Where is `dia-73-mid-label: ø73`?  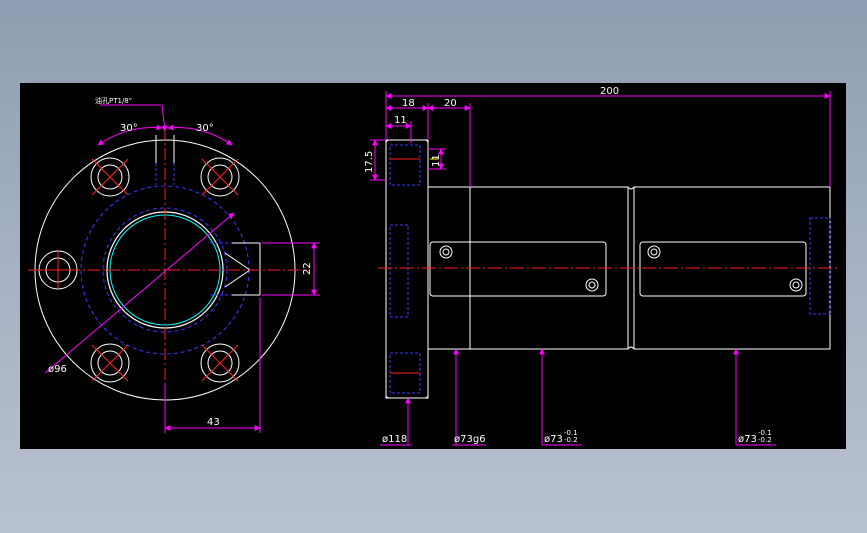 dia-73-mid-label: ø73 is located at coordinates (553, 439).